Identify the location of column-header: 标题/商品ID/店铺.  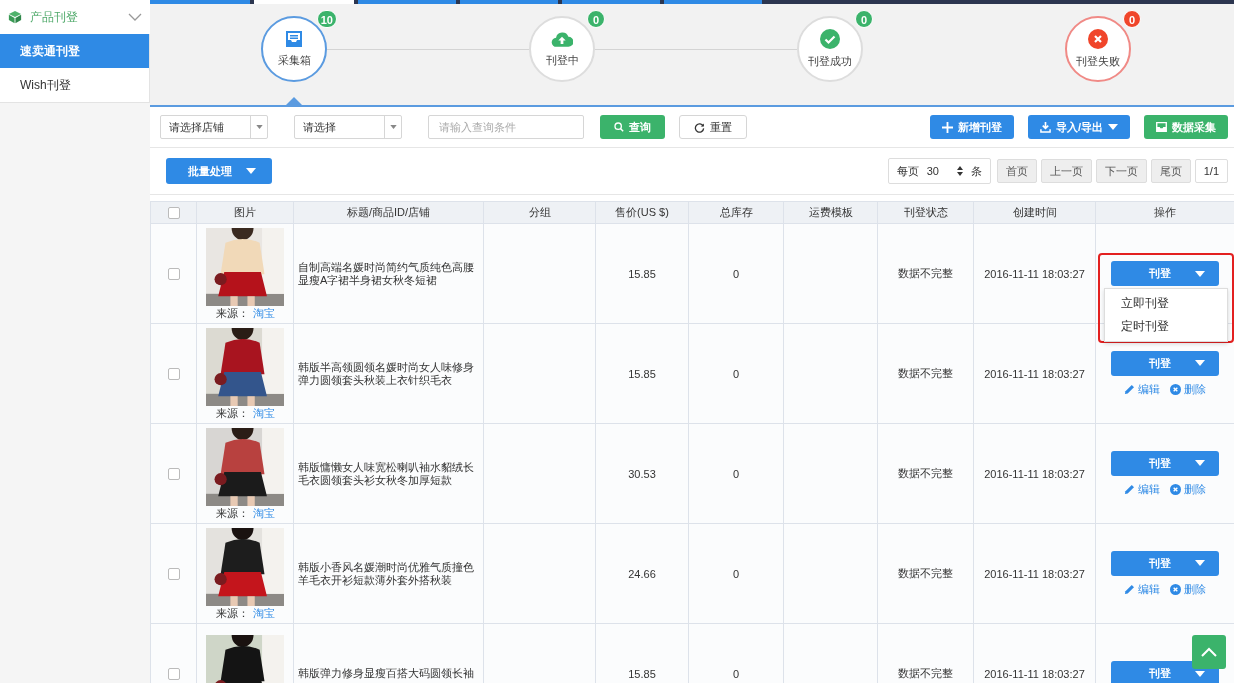
(388, 212).